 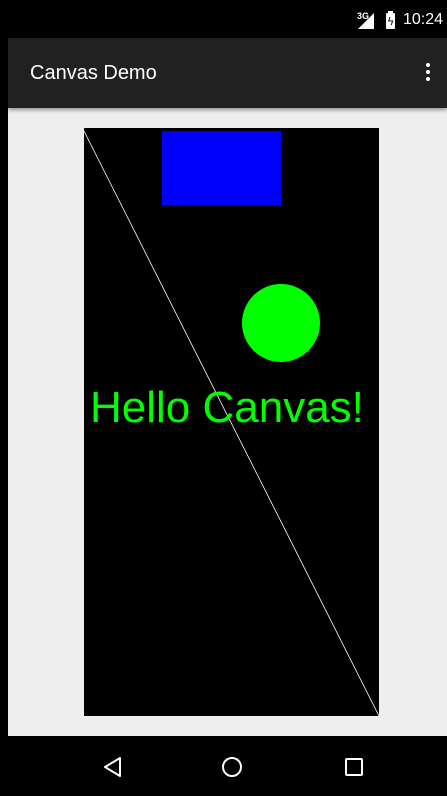 What do you see at coordinates (232, 767) in the screenshot?
I see `home-circle-icon` at bounding box center [232, 767].